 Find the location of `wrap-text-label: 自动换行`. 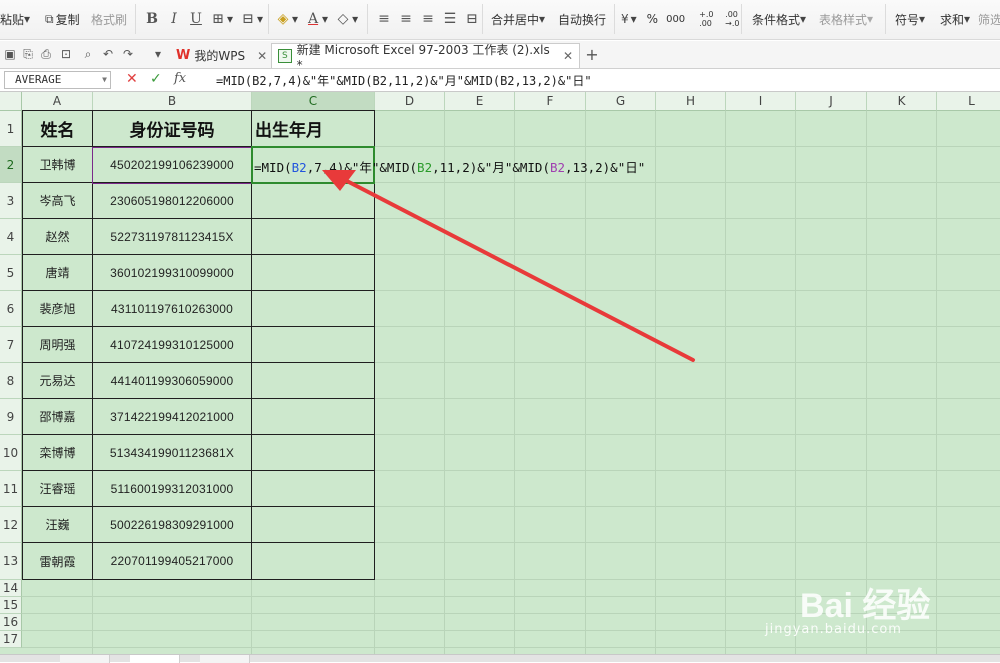

wrap-text-label: 自动换行 is located at coordinates (582, 19).